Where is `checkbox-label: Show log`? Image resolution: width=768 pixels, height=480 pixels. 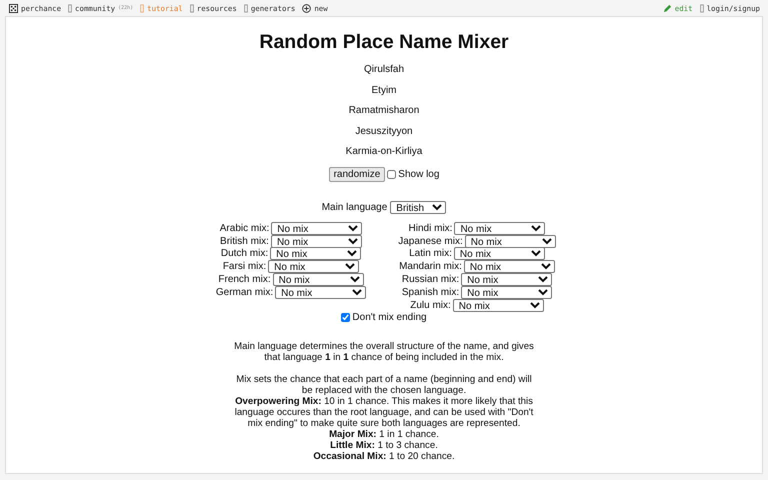
checkbox-label: Show log is located at coordinates (419, 174).